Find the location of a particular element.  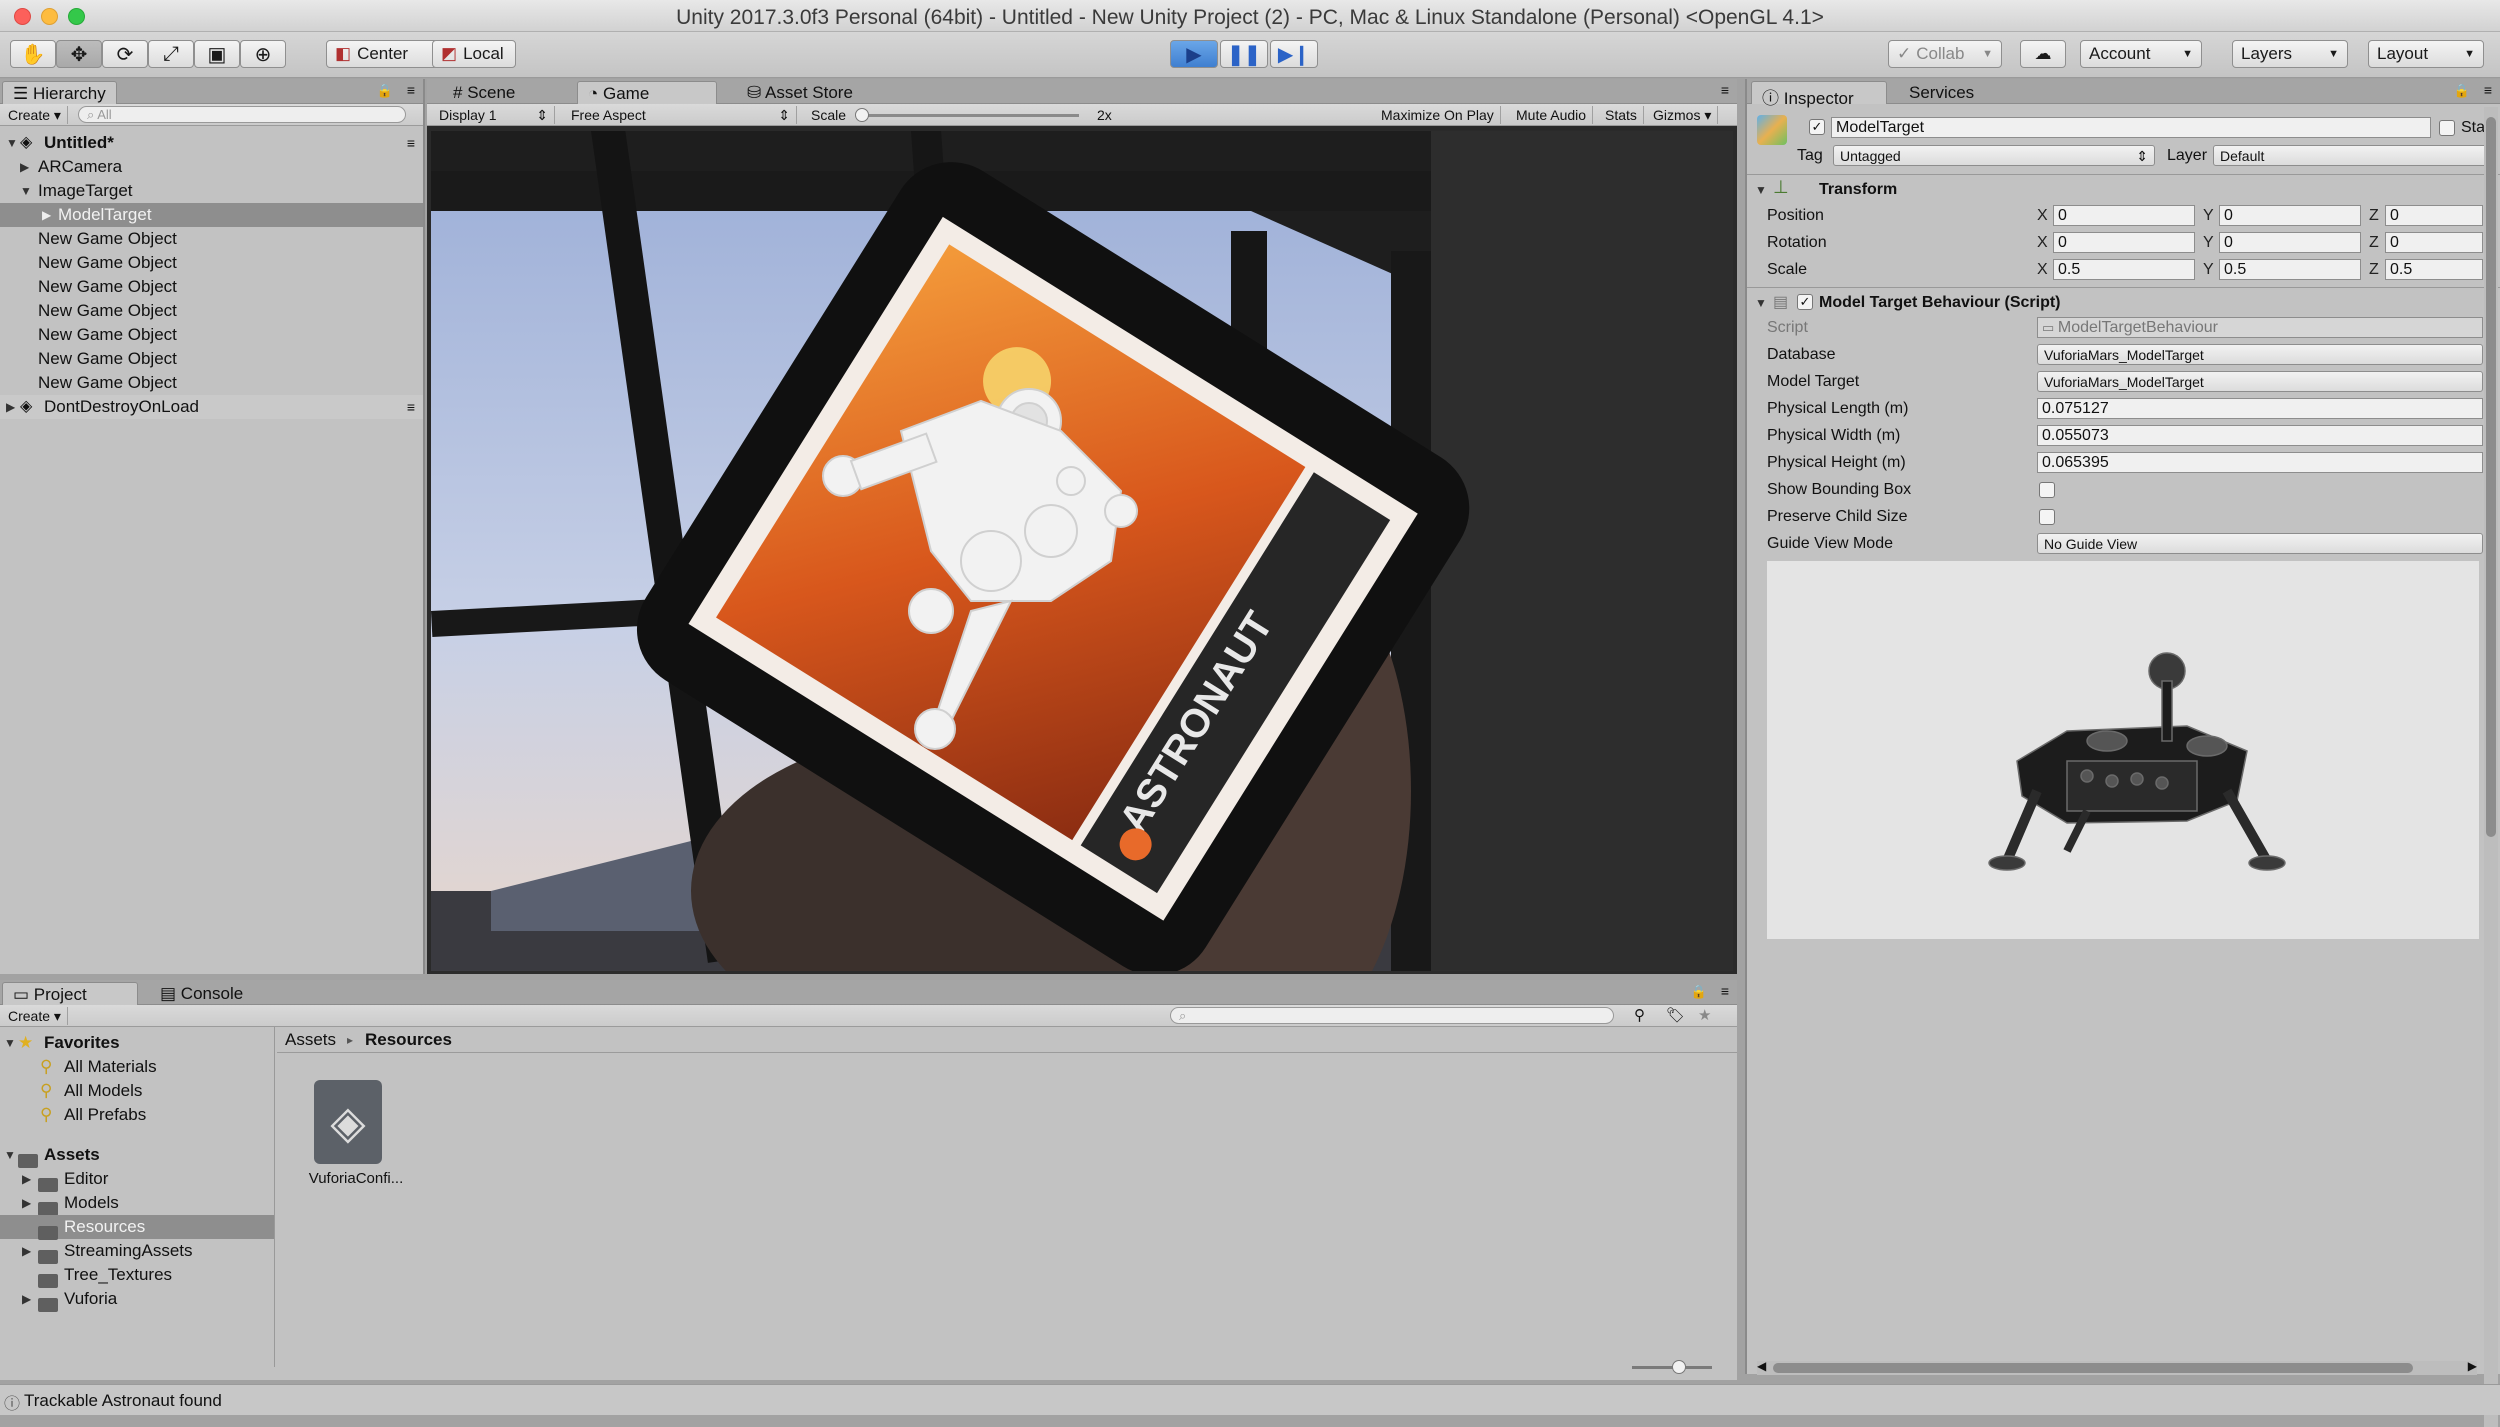

cloud-button: ☁ is located at coordinates (2043, 54).